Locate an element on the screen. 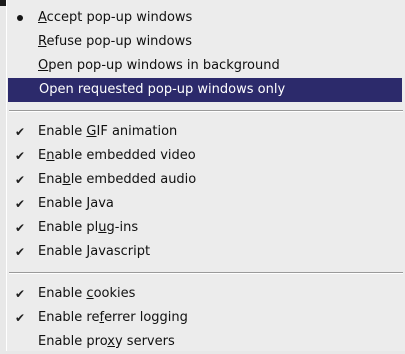 The width and height of the screenshot is (405, 354). menu-item-open-pop-up-windows-in-background: Open pop-up windows in background is located at coordinates (206, 66).